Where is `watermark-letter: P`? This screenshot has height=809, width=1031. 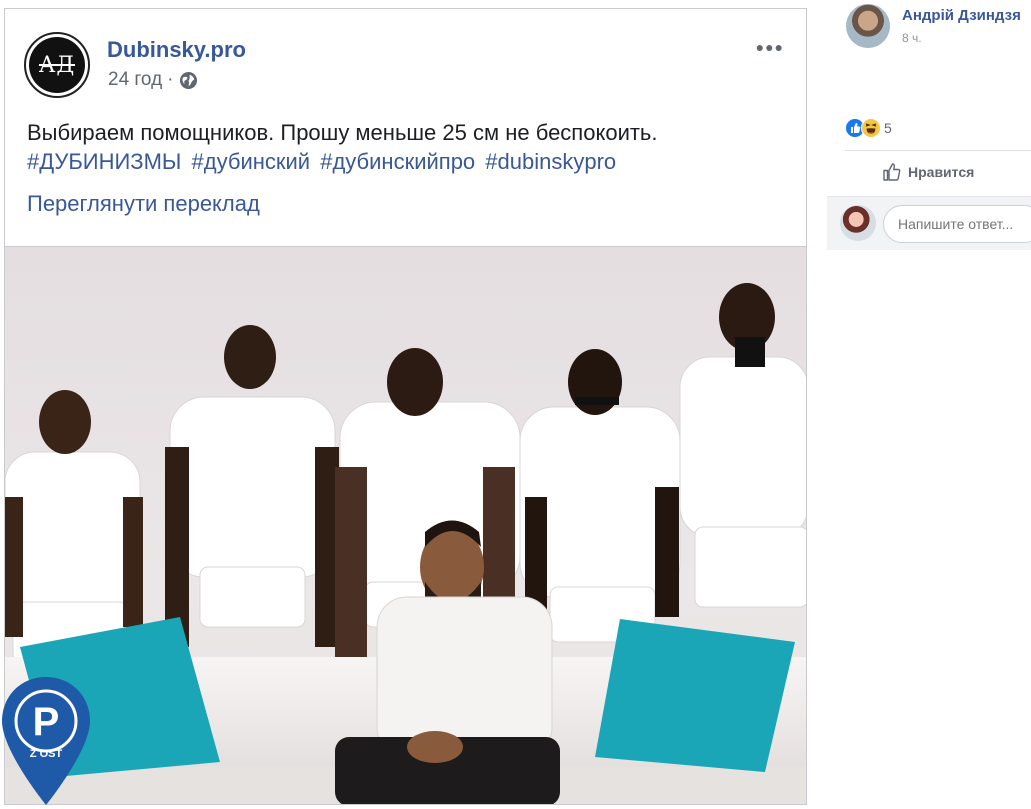
watermark-letter: P is located at coordinates (46, 722).